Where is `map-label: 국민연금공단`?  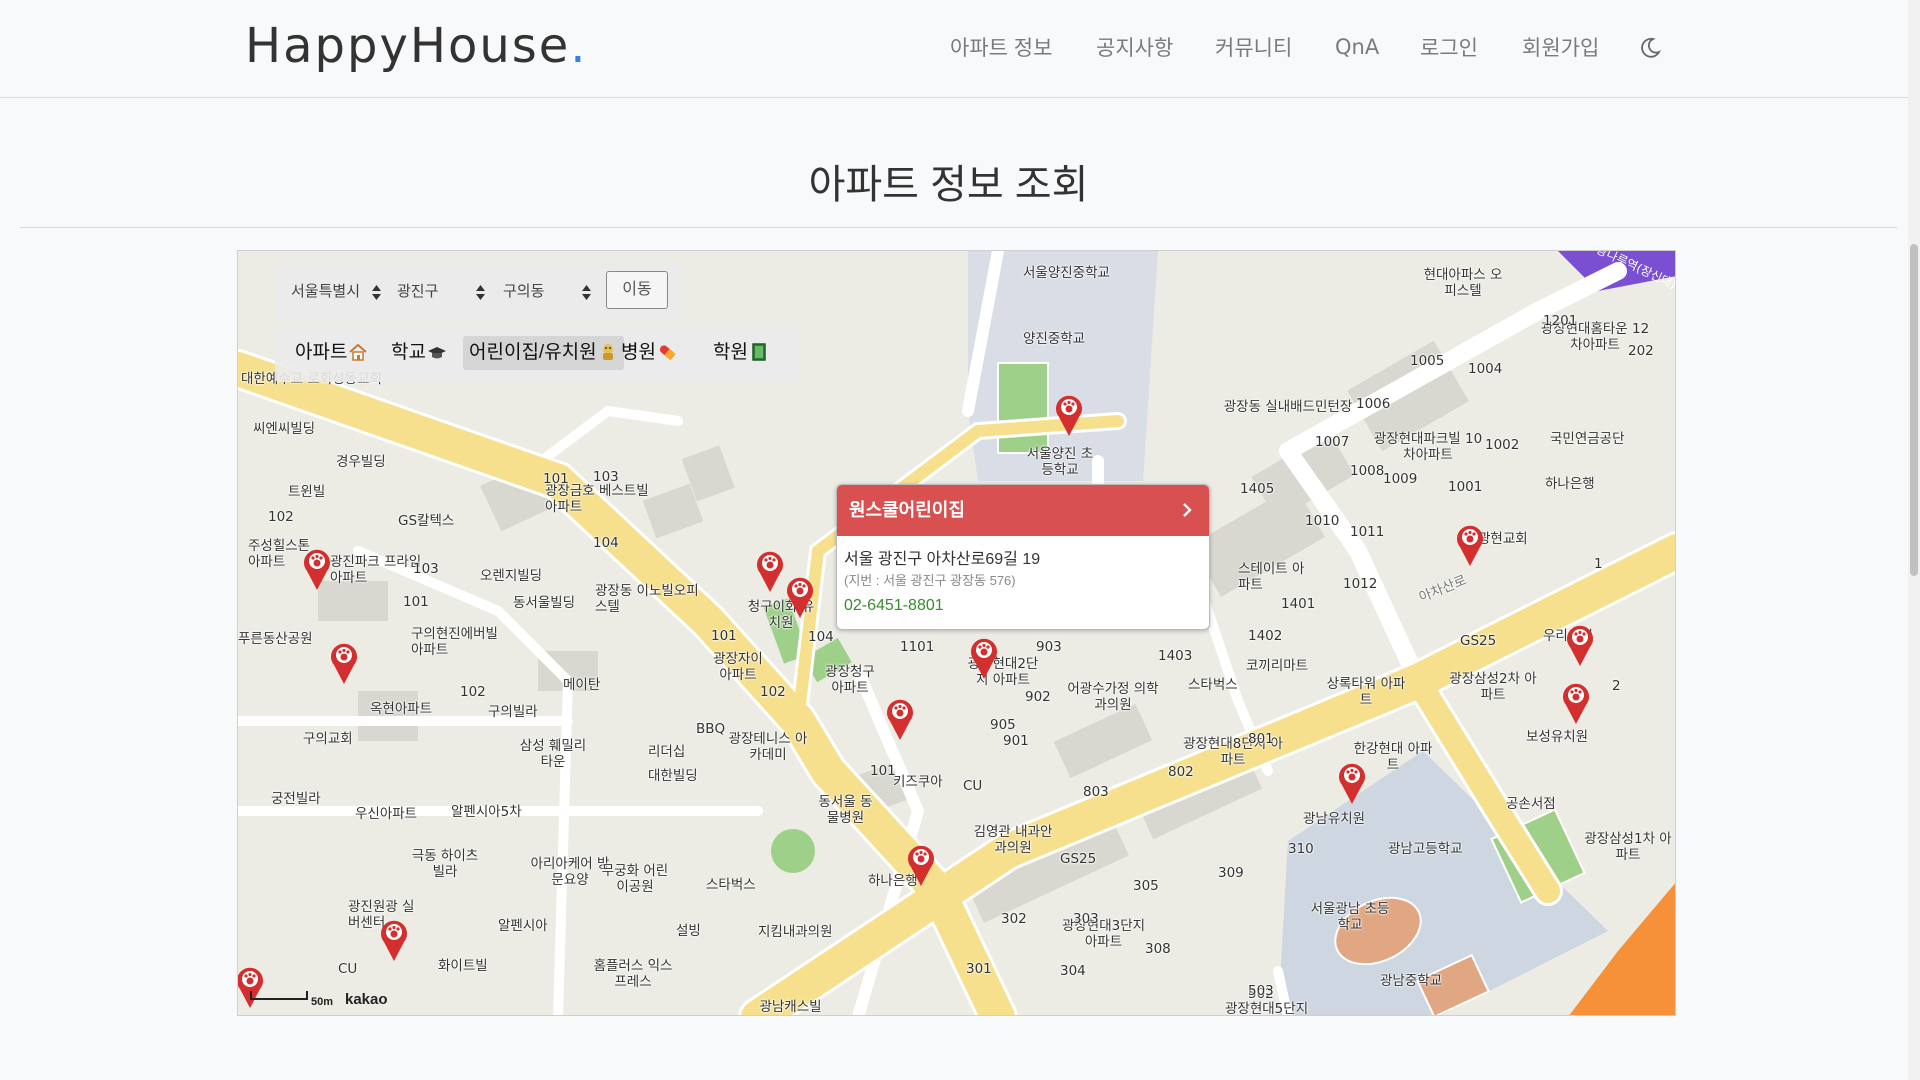
map-label: 국민연금공단 is located at coordinates (1587, 439).